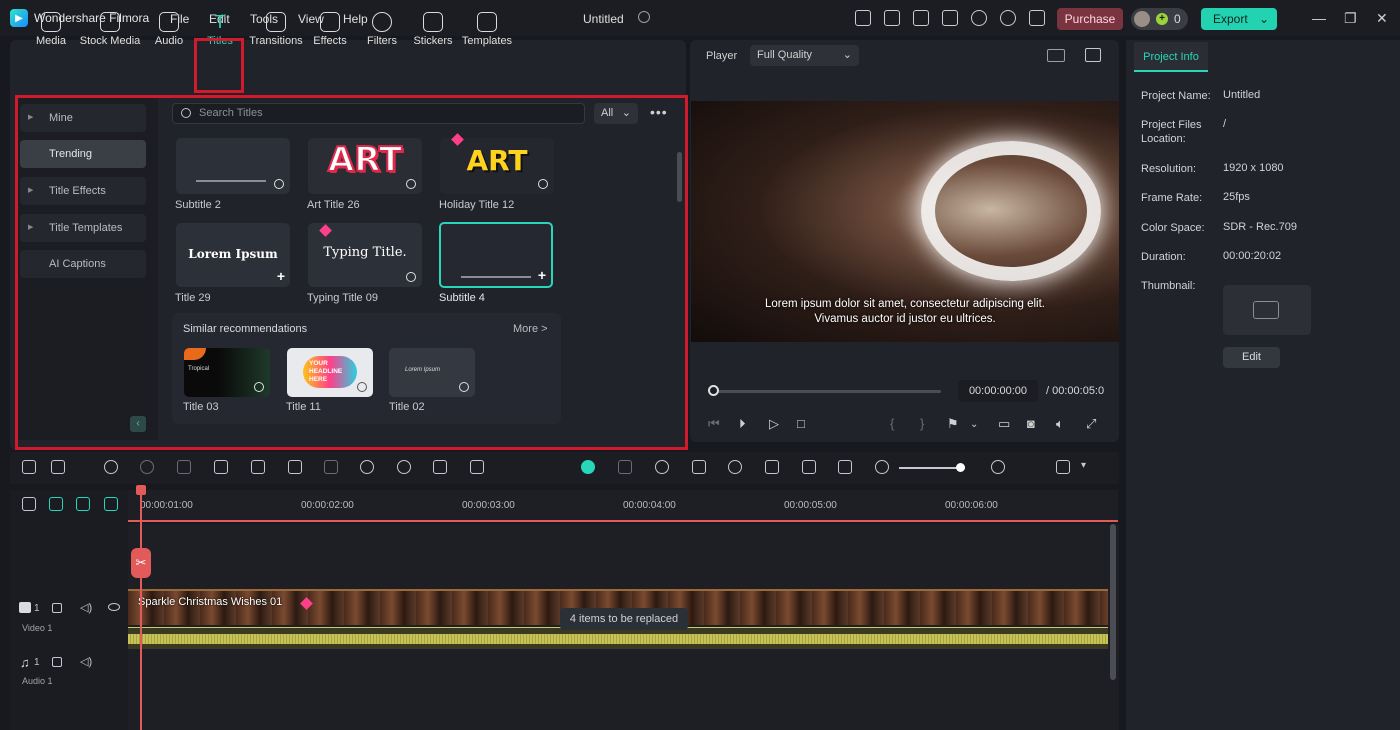 The height and width of the screenshot is (730, 1400). I want to click on auto-highlight-icon, so click(588, 467).